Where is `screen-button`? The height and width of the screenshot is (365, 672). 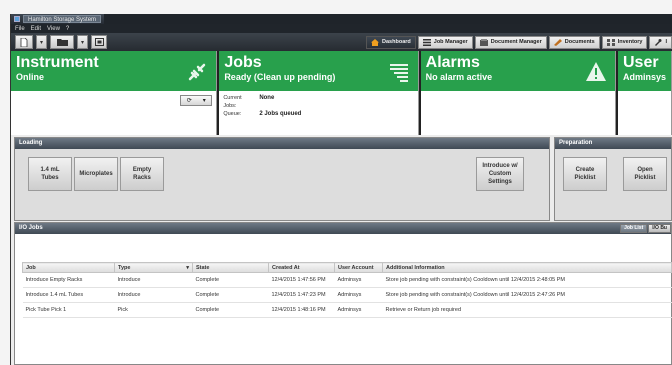 screen-button is located at coordinates (99, 42).